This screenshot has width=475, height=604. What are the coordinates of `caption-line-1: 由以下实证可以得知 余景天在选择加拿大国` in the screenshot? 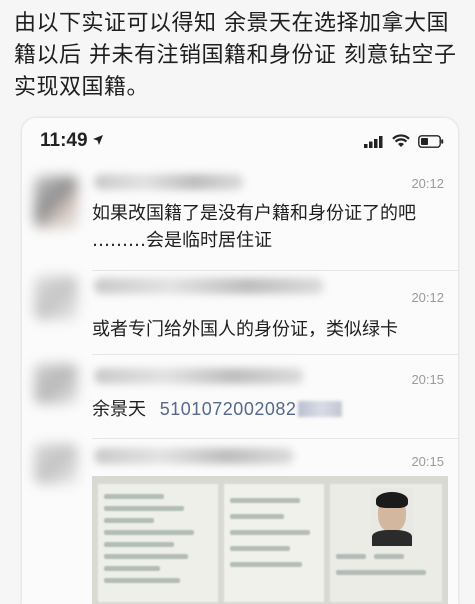 It's located at (231, 23).